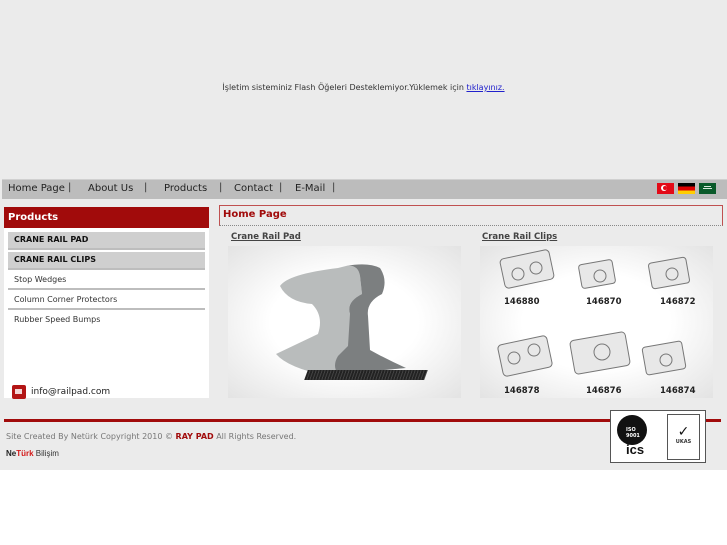 This screenshot has height=545, width=727. Describe the element at coordinates (194, 436) in the screenshot. I see `brand-name: RAY PAD` at that location.